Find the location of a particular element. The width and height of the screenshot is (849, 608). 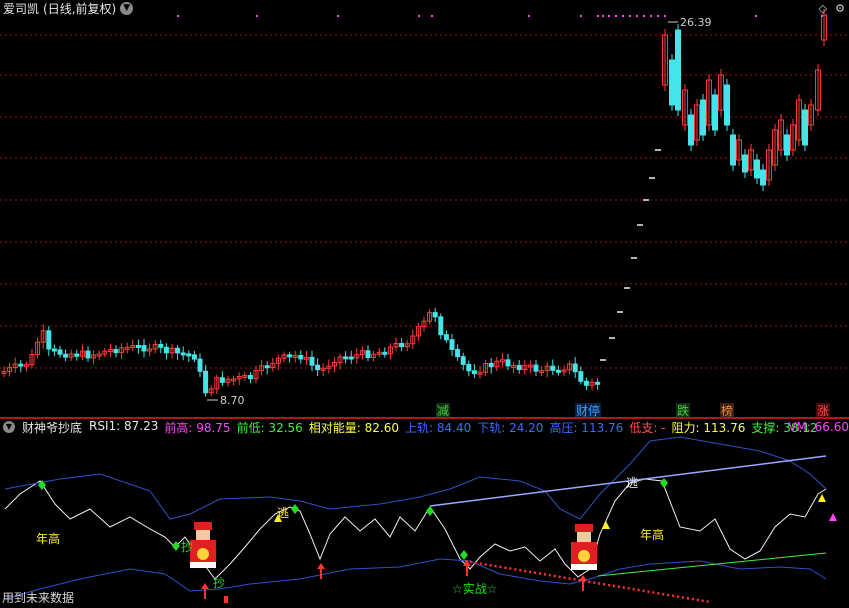

icon-hat is located at coordinates (584, 528).